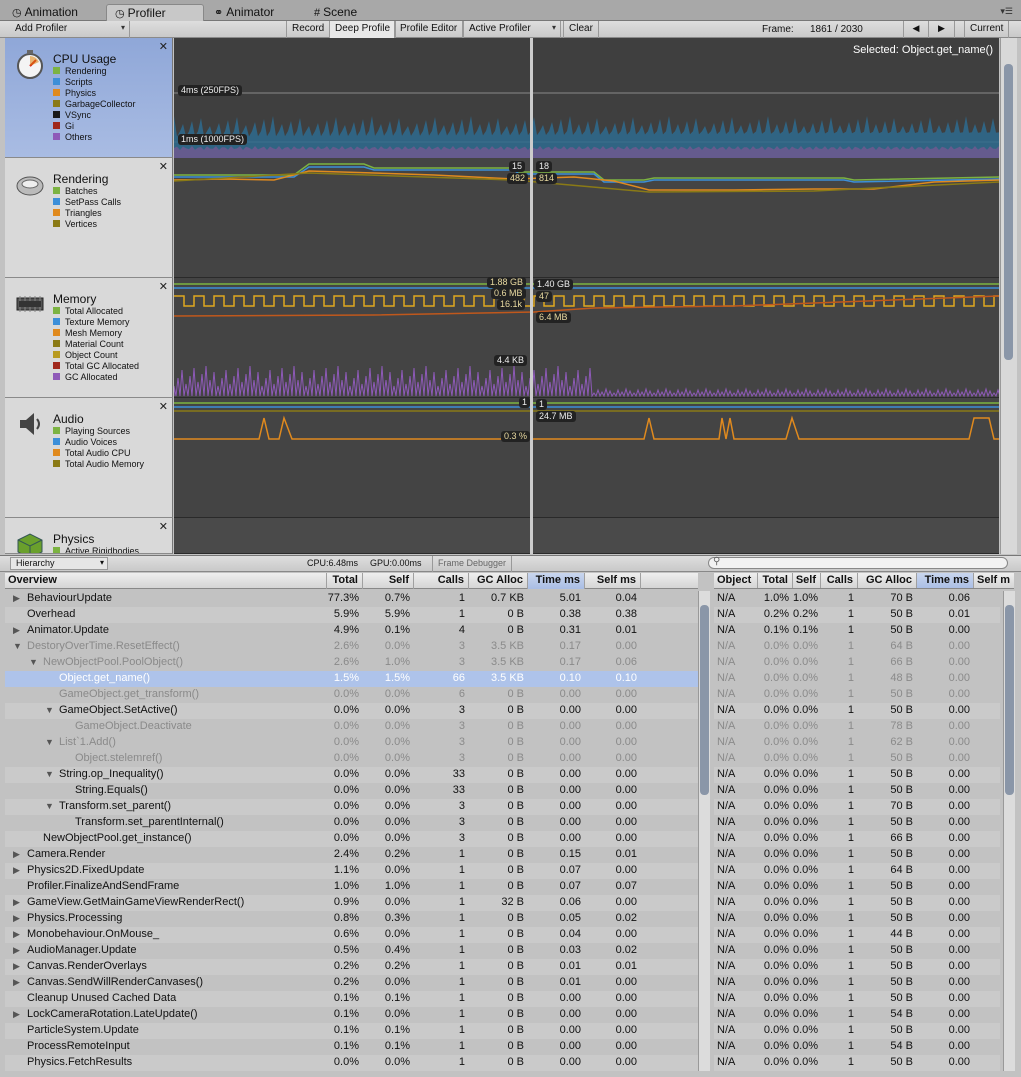 The width and height of the screenshot is (1021, 1077). What do you see at coordinates (1006, 11) in the screenshot?
I see `tab-menu-icon: ▾☰` at bounding box center [1006, 11].